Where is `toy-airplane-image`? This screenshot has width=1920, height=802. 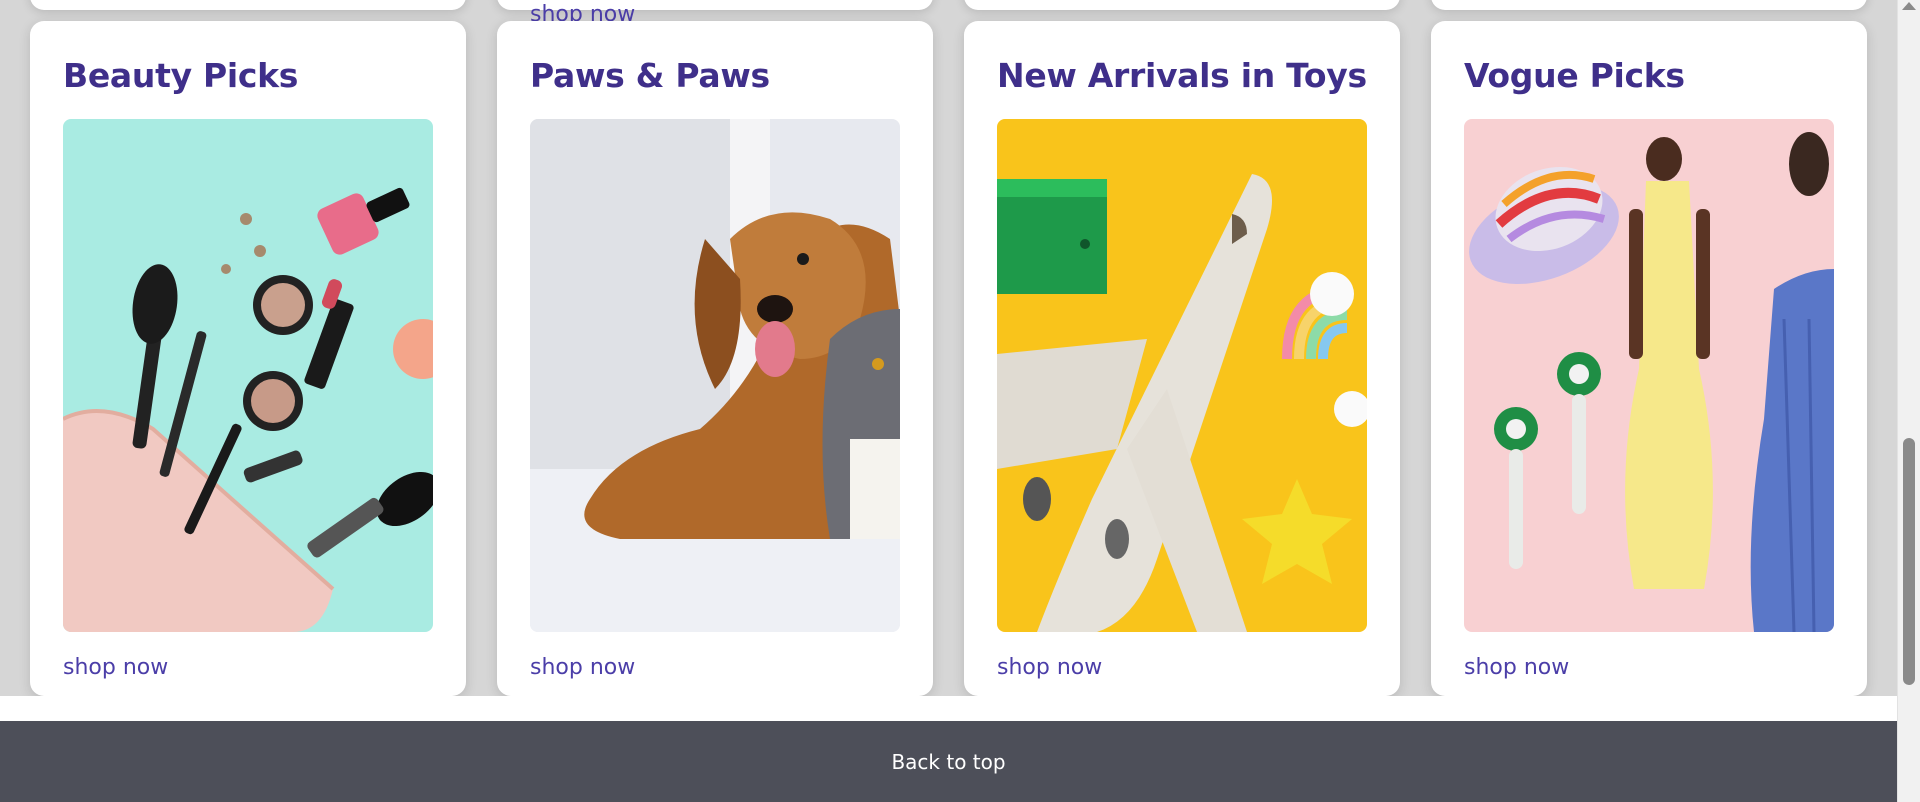
toy-airplane-image is located at coordinates (1182, 375).